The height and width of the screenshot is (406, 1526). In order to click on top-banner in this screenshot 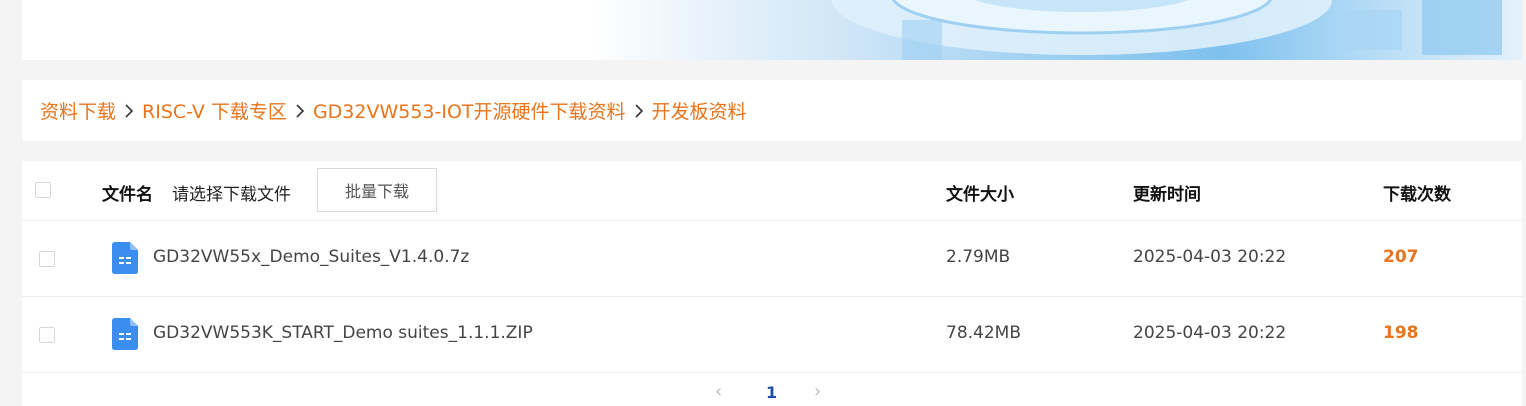, I will do `click(772, 30)`.